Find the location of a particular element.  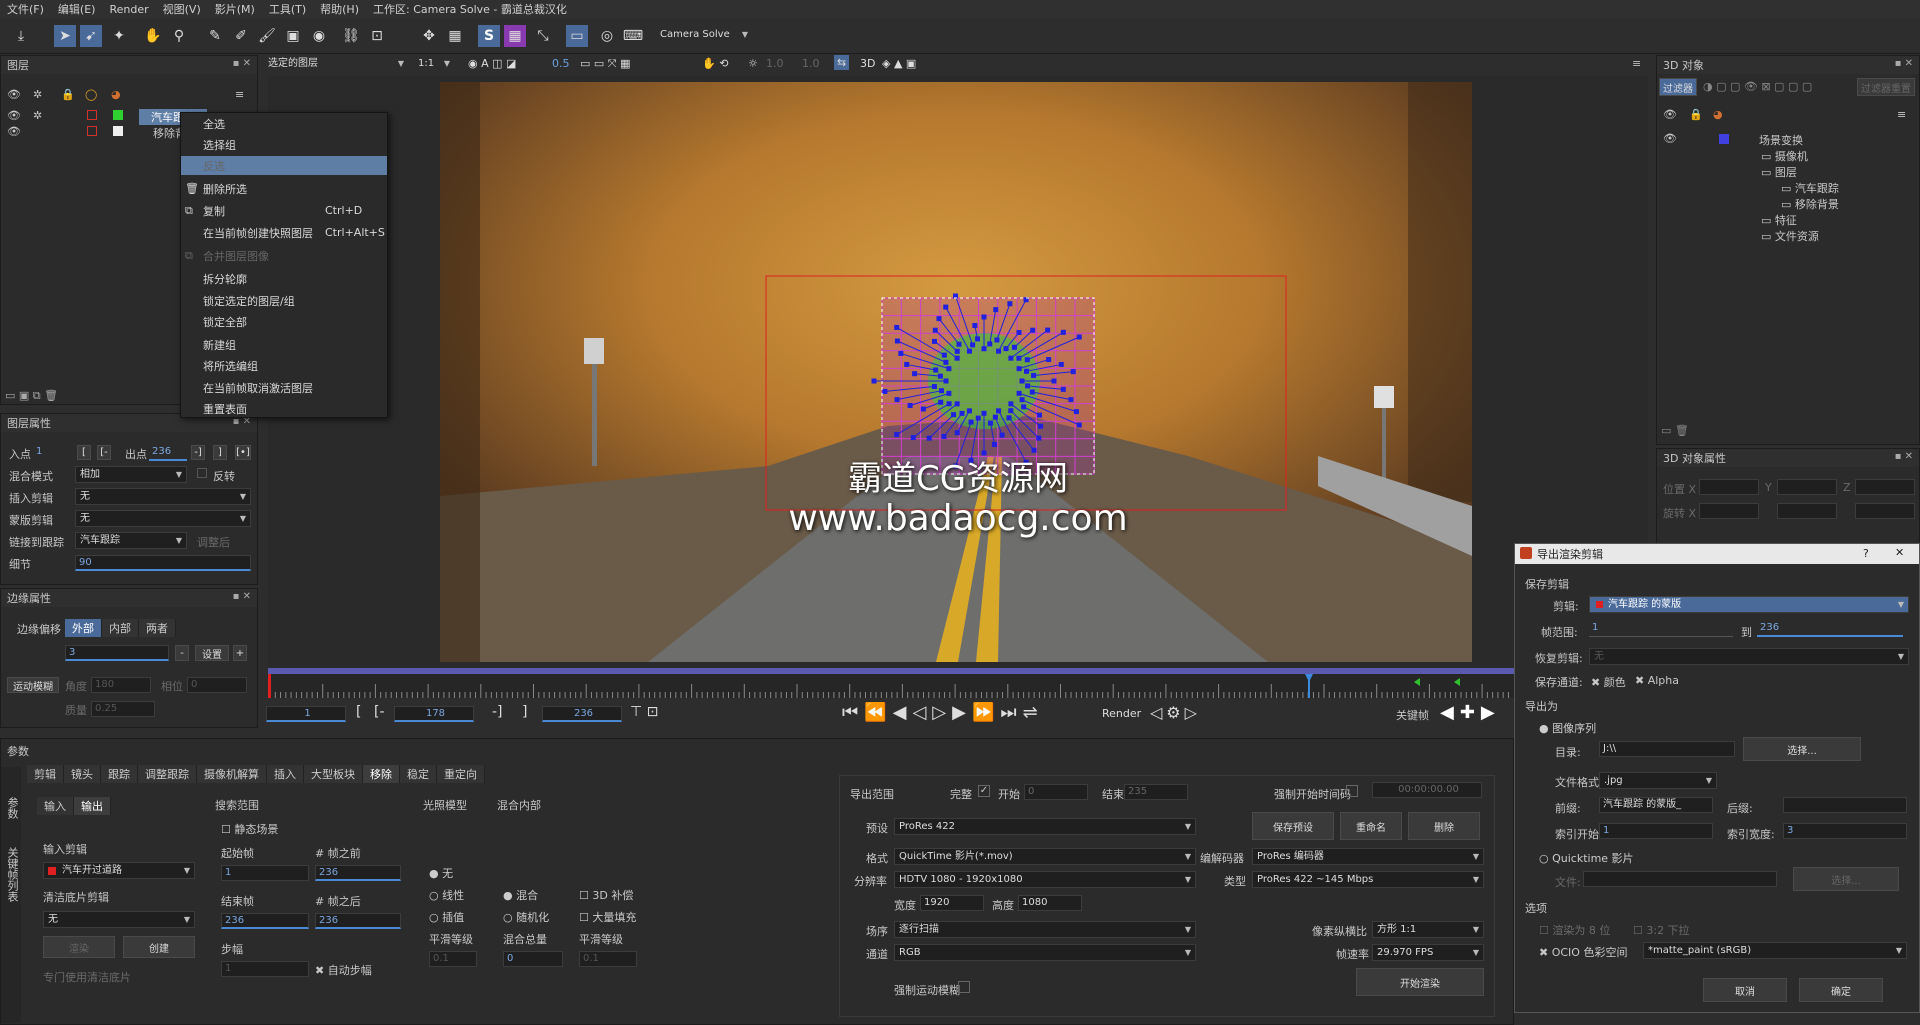

move-tool-icon: ✥ is located at coordinates (429, 36).